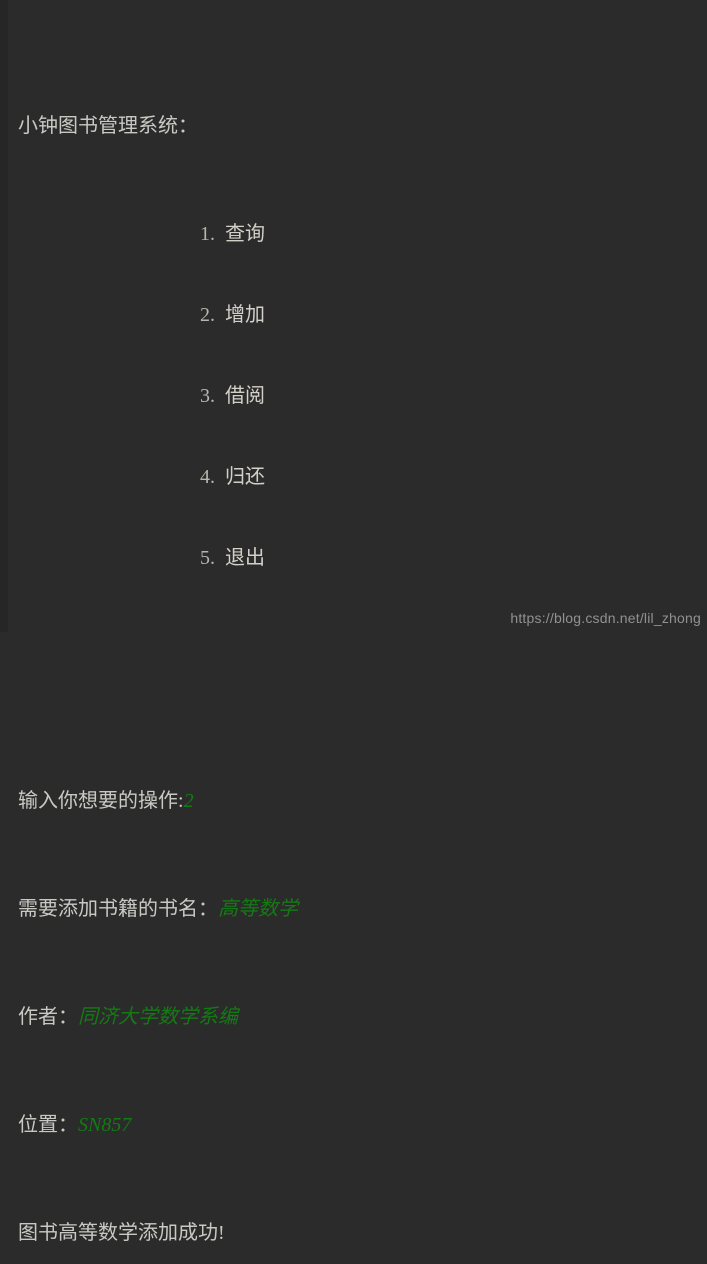  What do you see at coordinates (362, 801) in the screenshot?
I see `prompt-operation-first: 输入你想要的操作:2` at bounding box center [362, 801].